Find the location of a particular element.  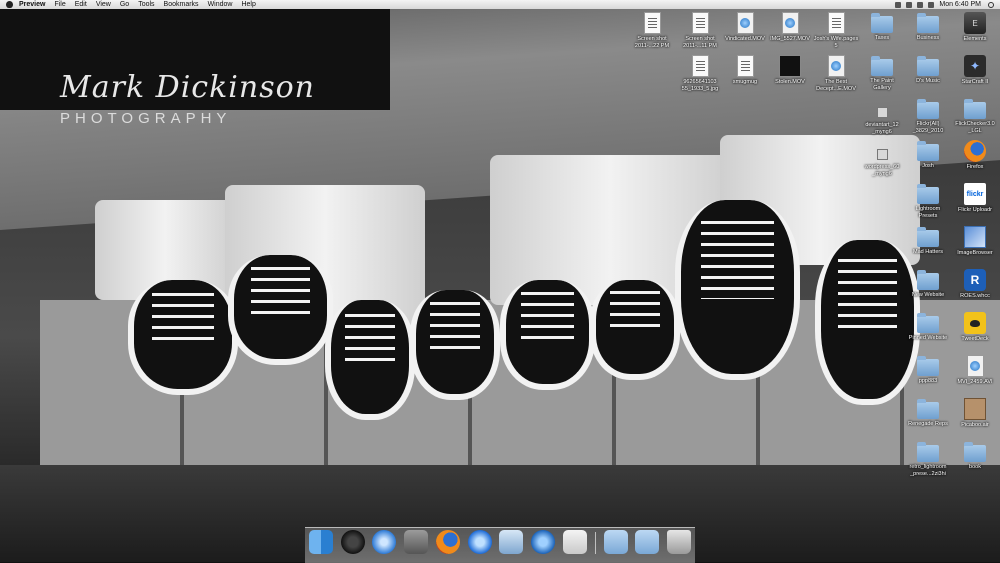

menu-extras: Mon 6:40 PM is located at coordinates (947, 4).